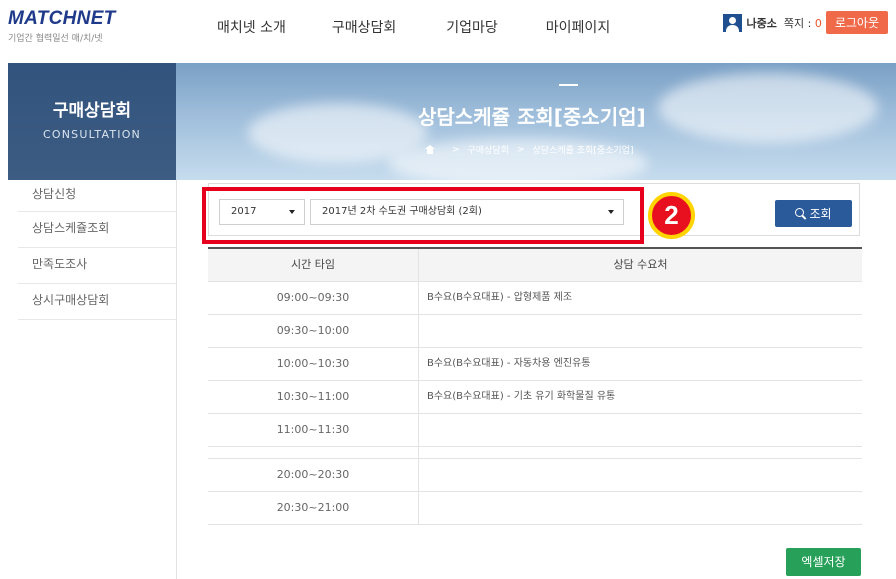 The width and height of the screenshot is (896, 579). Describe the element at coordinates (532, 117) in the screenshot. I see `page-title: 상담스케쥴 조회[중소기업]` at that location.